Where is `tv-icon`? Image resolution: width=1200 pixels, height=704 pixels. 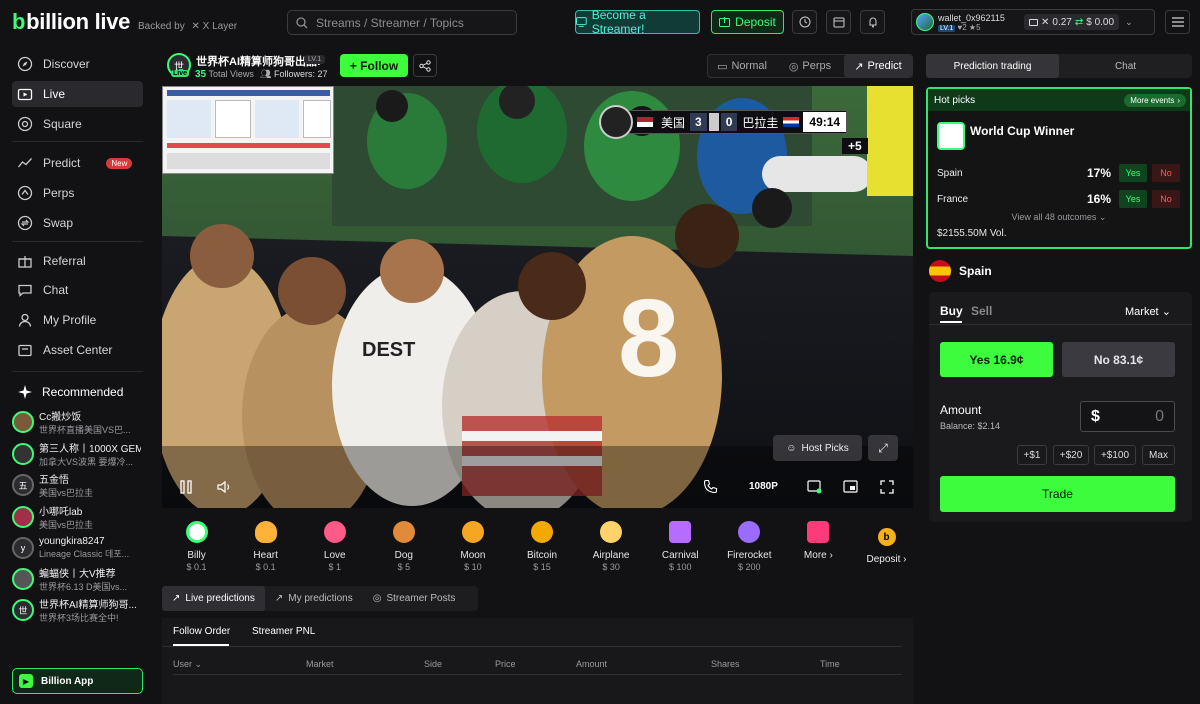 tv-icon is located at coordinates (25, 94).